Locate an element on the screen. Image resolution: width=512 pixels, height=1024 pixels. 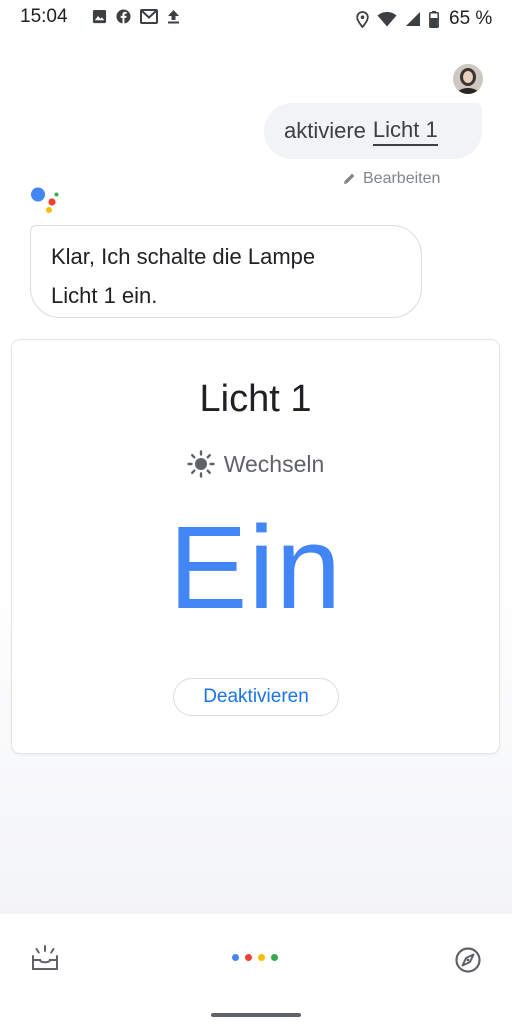
edit-label: Bearbeiten is located at coordinates (402, 178).